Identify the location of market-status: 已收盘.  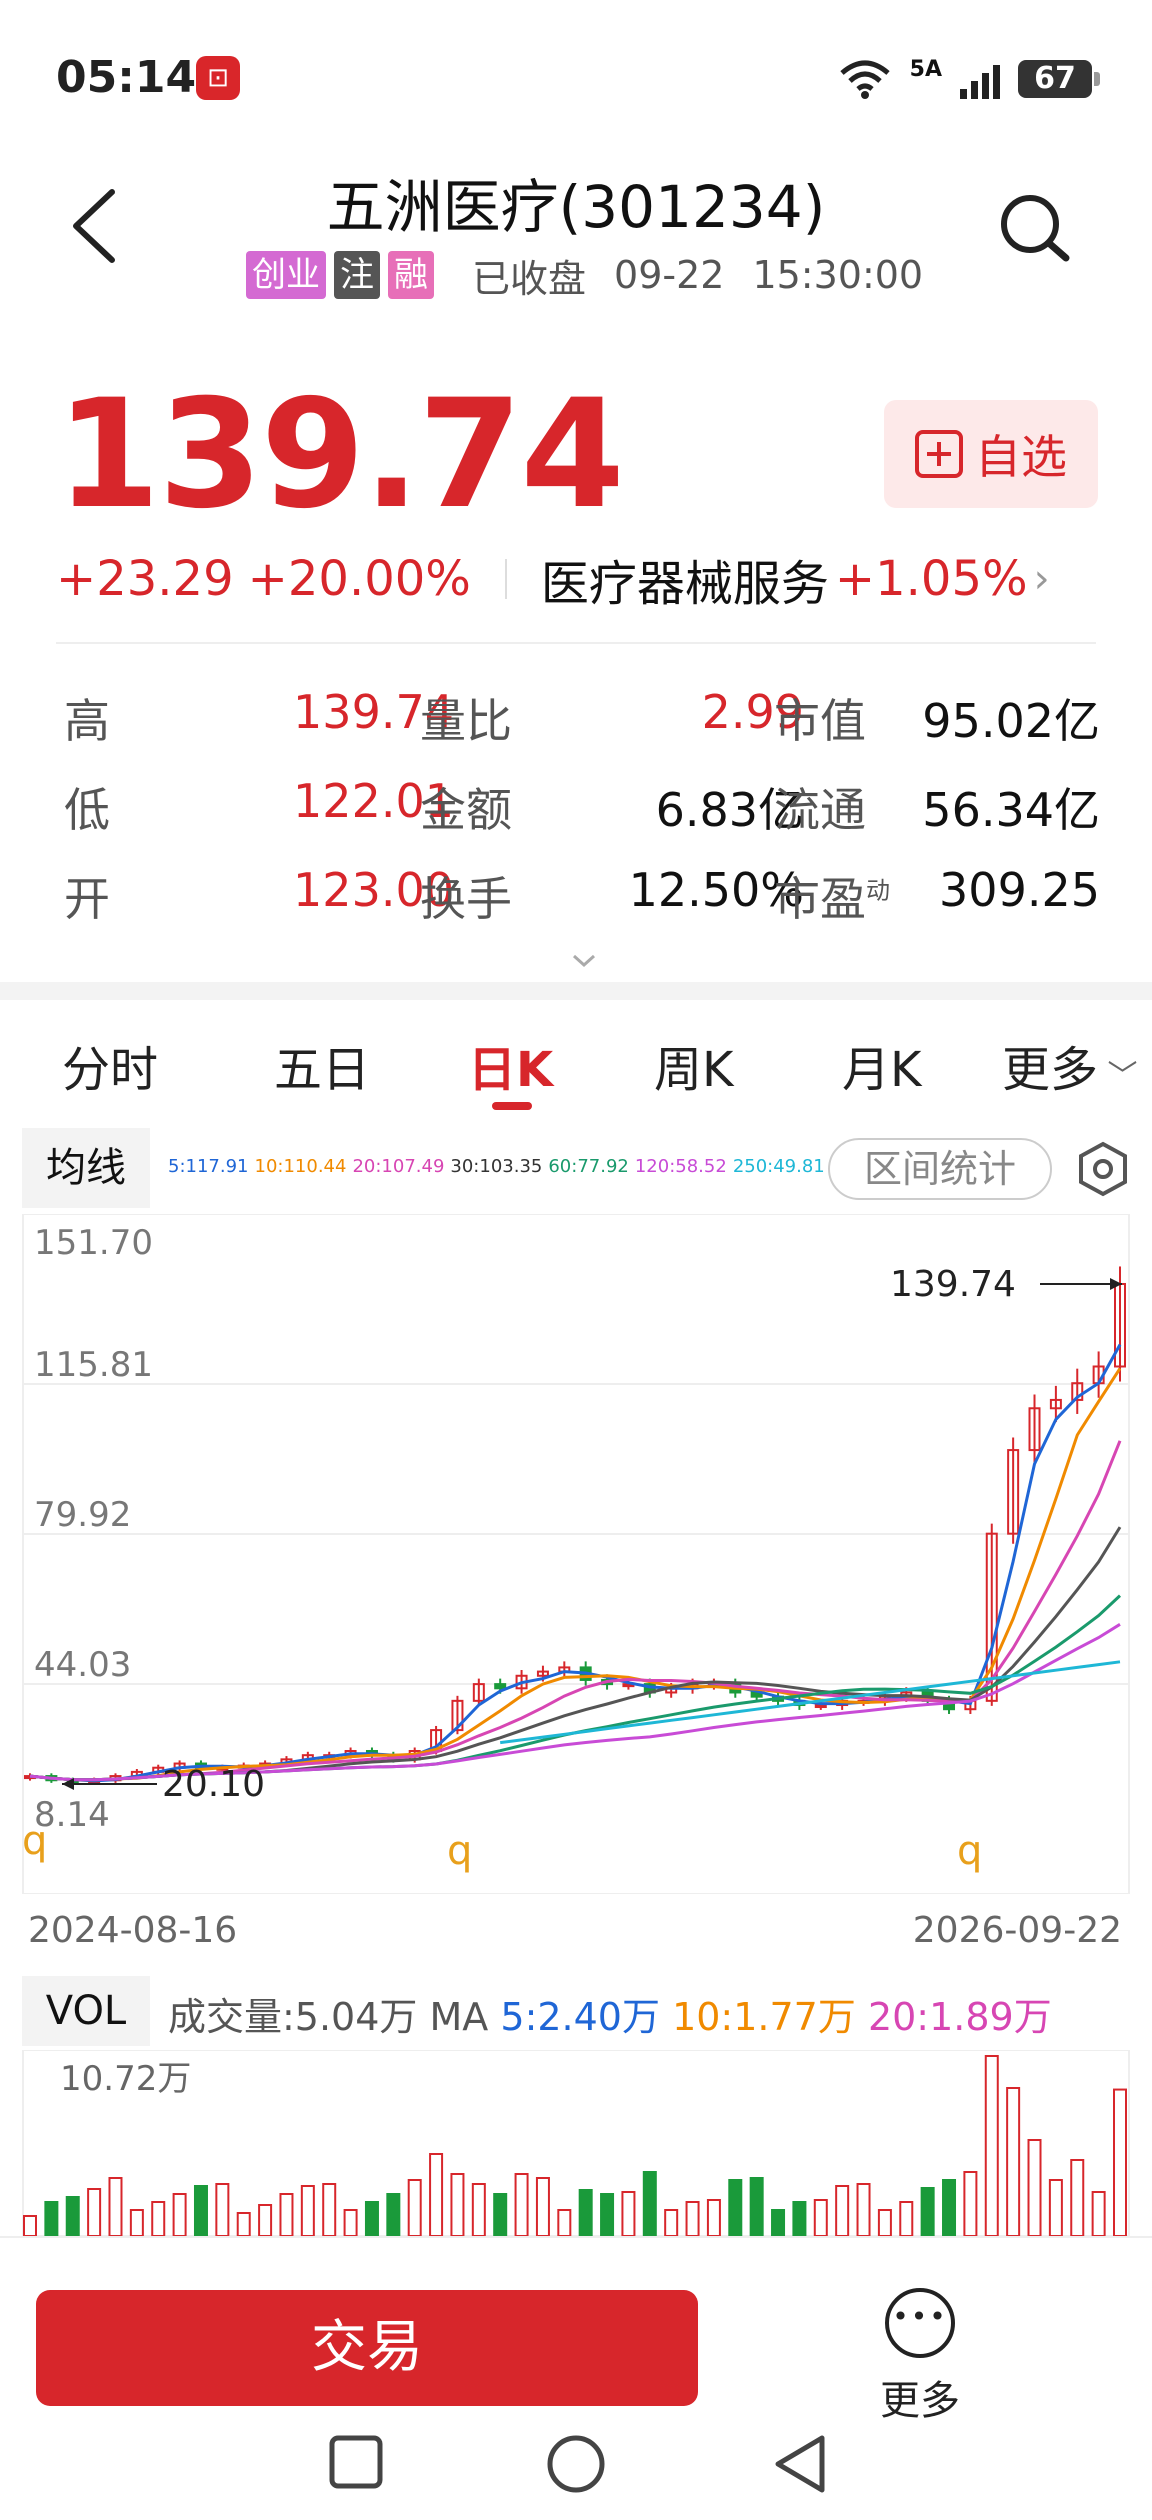
(529, 278).